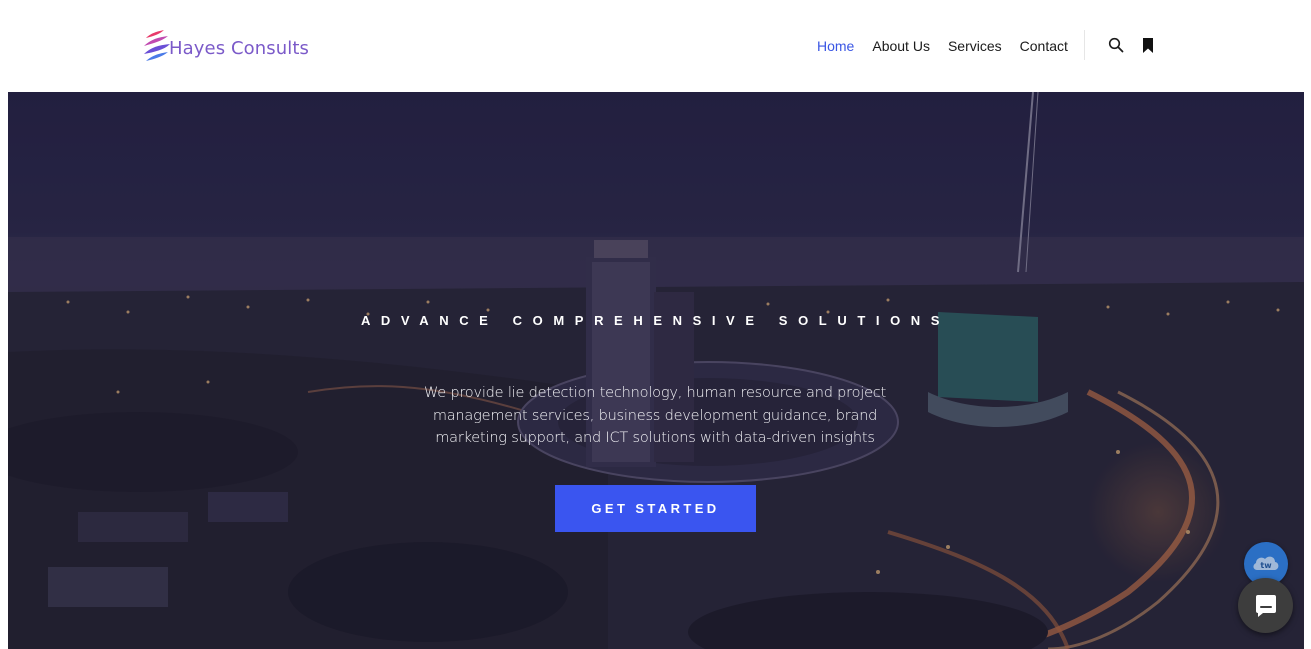 This screenshot has width=1311, height=649. Describe the element at coordinates (157, 45) in the screenshot. I see `logo-mark-icon` at that location.